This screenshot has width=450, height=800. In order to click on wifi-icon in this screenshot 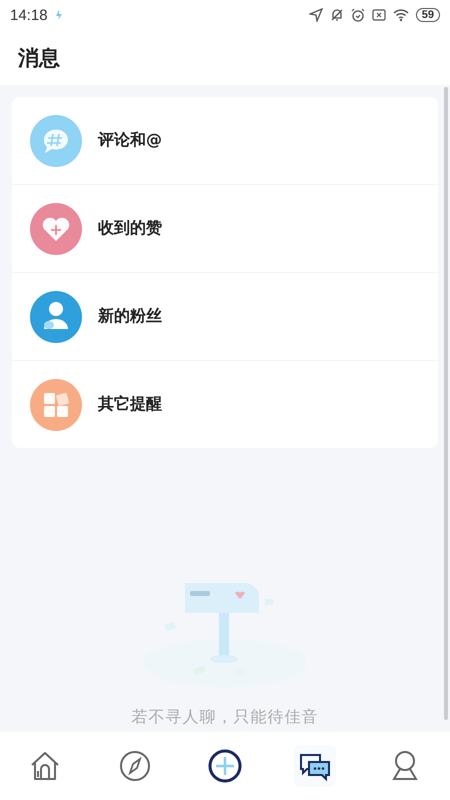, I will do `click(400, 15)`.